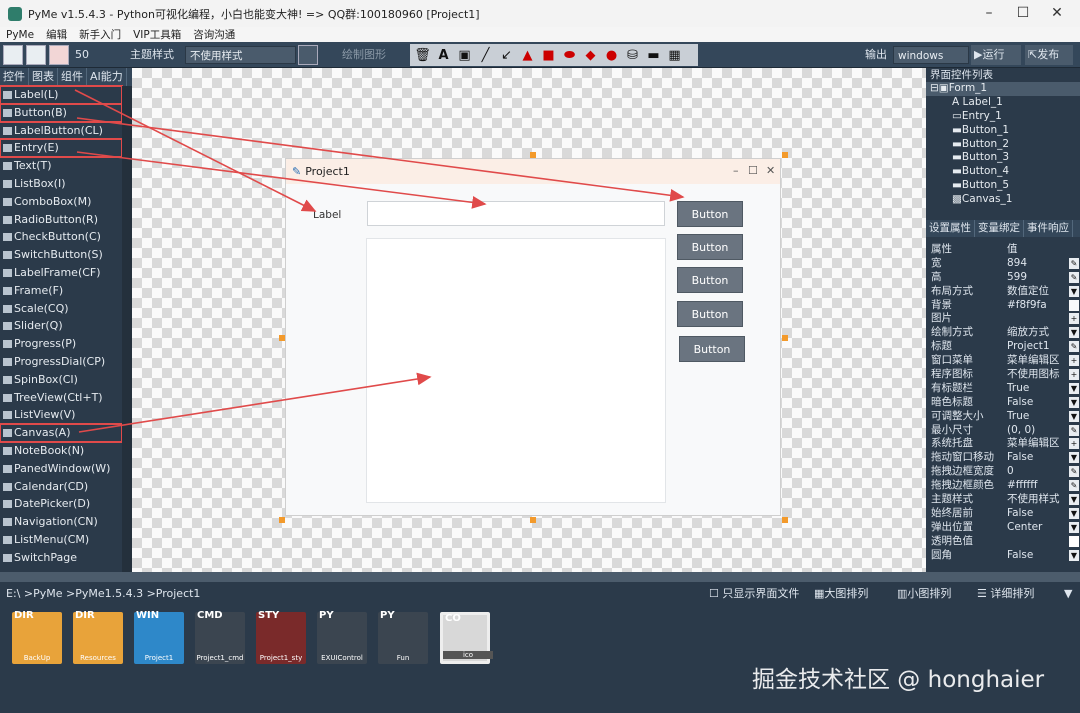 Image resolution: width=1080 pixels, height=713 pixels. I want to click on widget-switchpage: SwitchPage, so click(61, 558).